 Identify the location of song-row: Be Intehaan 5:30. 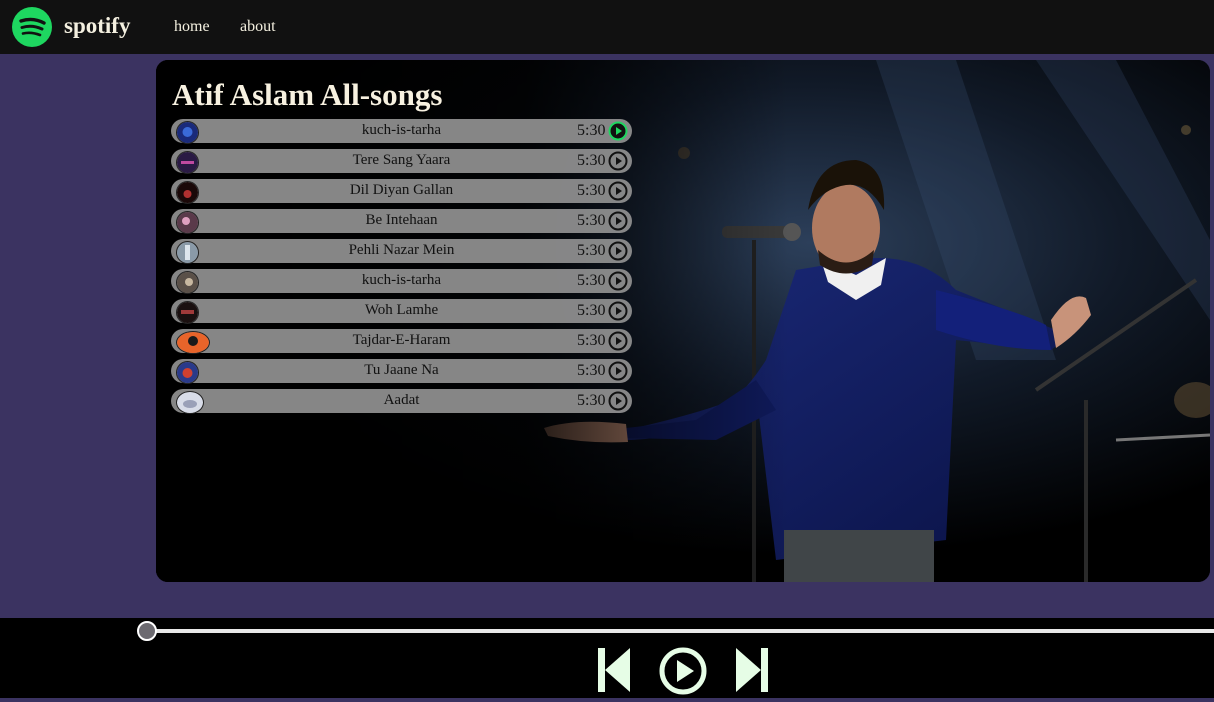
(401, 221).